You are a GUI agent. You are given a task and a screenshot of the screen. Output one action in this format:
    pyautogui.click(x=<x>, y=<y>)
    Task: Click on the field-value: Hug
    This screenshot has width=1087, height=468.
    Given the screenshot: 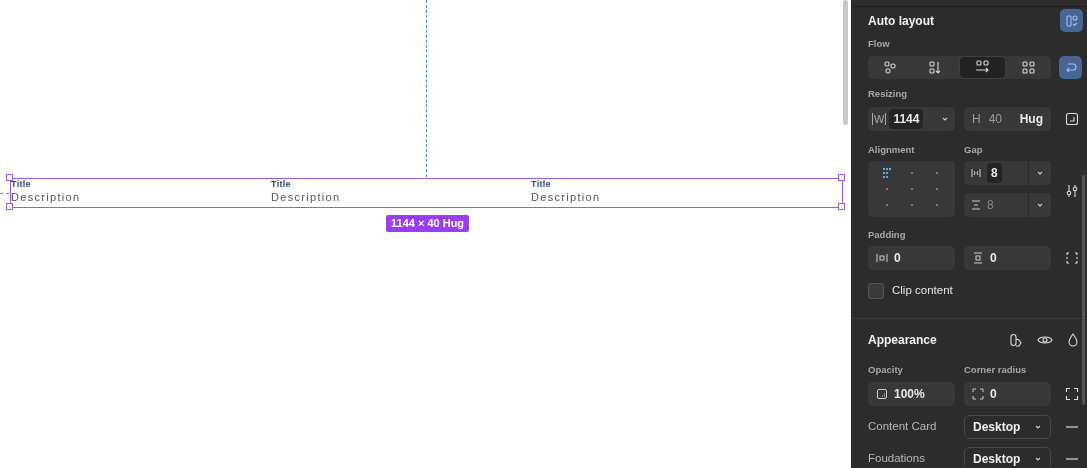 What is the action you would take?
    pyautogui.click(x=1031, y=119)
    